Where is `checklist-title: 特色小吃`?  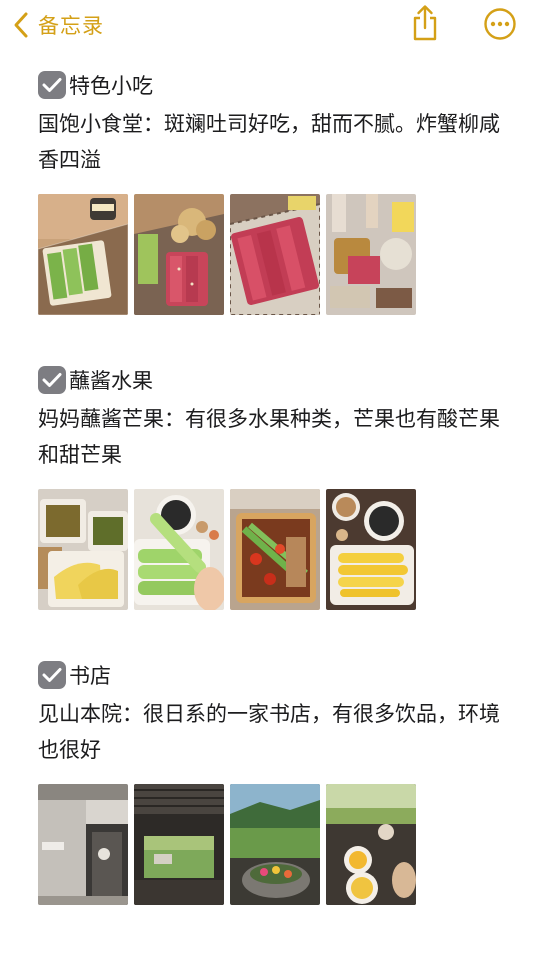 checklist-title: 特色小吃 is located at coordinates (111, 86).